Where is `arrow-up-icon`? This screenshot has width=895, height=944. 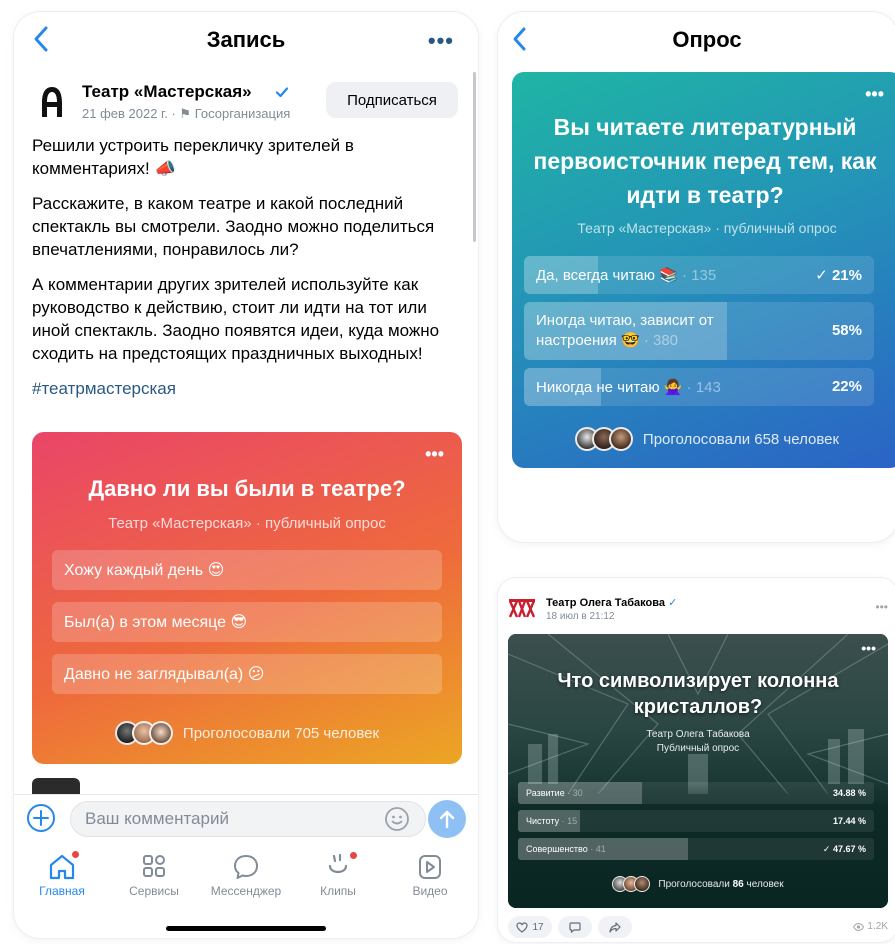 arrow-up-icon is located at coordinates (447, 819).